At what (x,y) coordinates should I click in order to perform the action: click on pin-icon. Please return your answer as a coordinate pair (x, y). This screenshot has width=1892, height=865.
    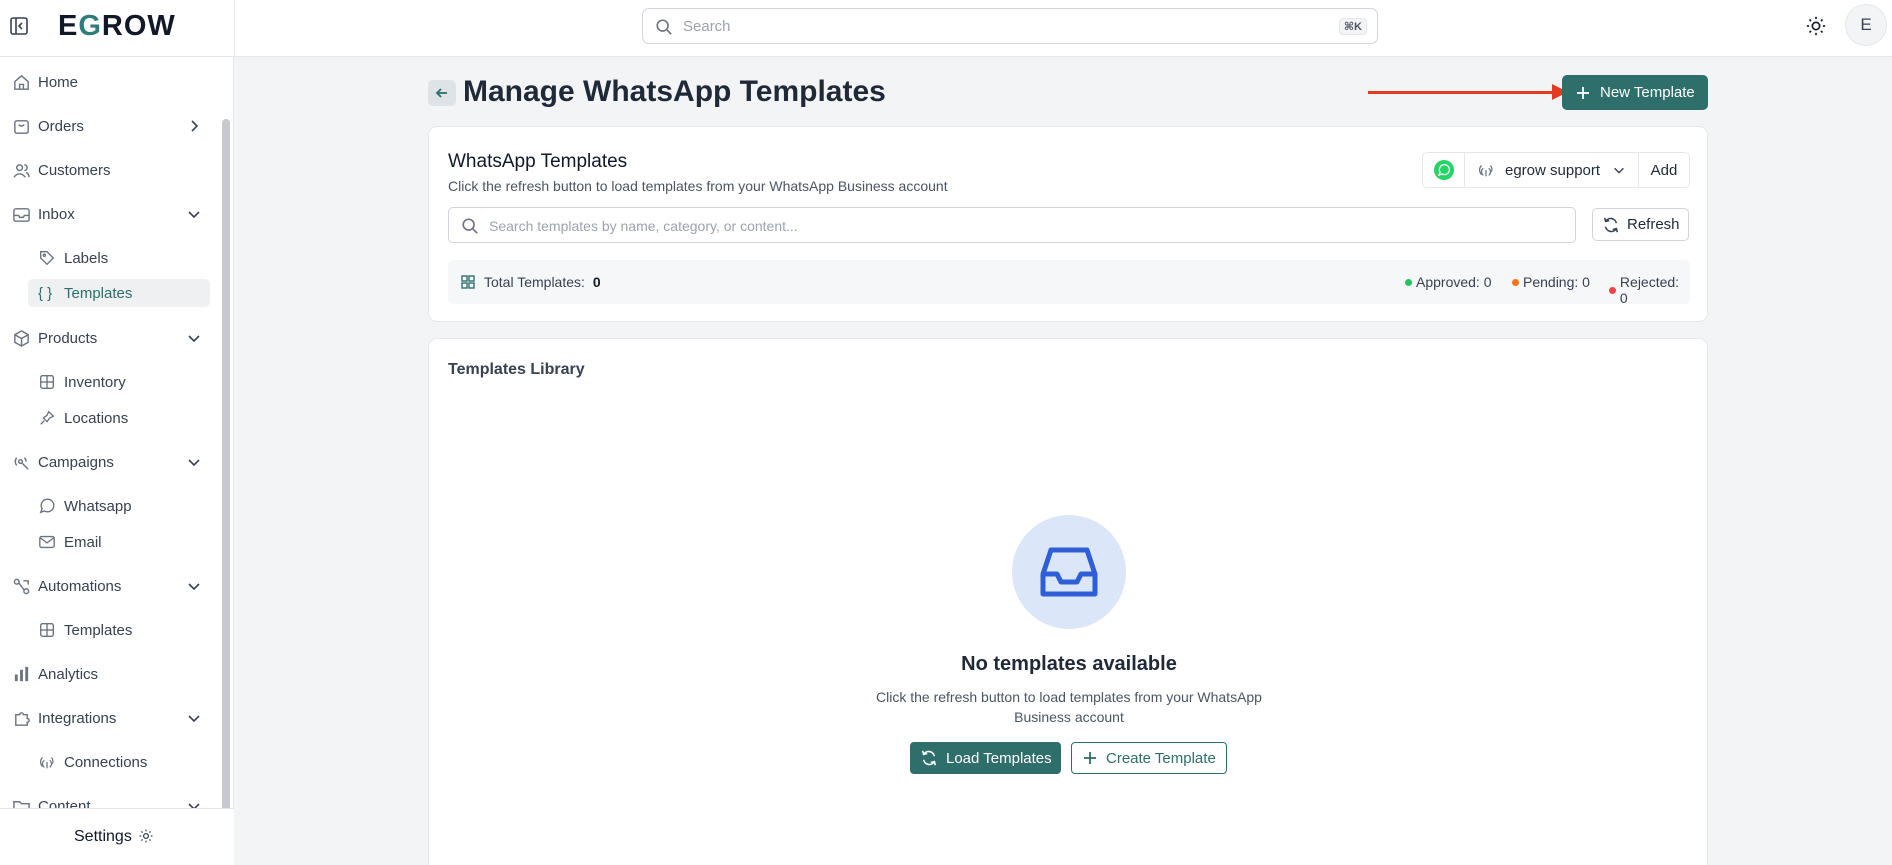
    Looking at the image, I should click on (47, 417).